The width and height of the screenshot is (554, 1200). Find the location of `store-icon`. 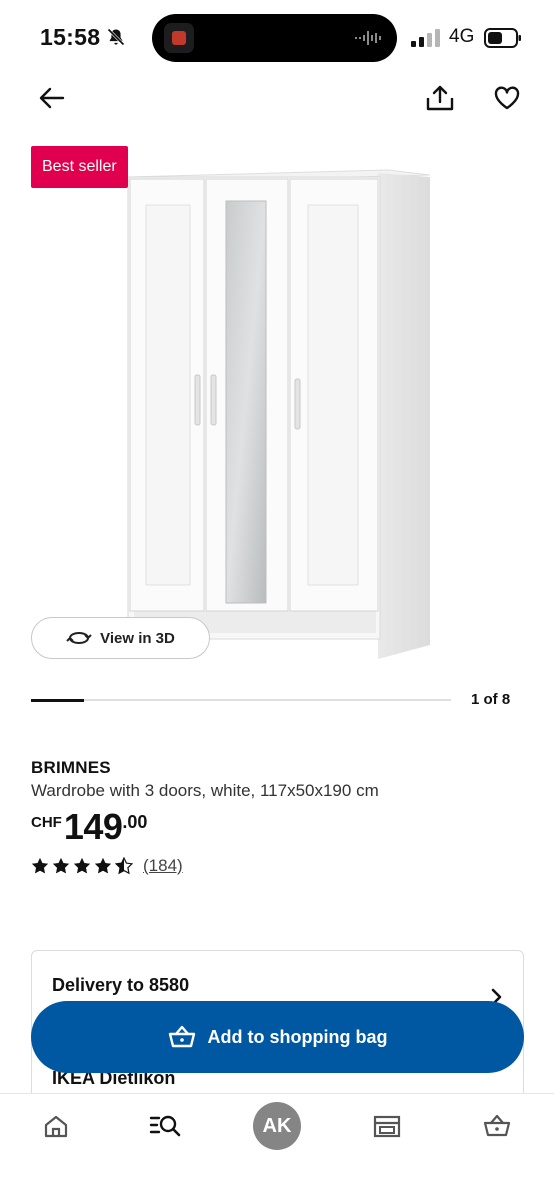

store-icon is located at coordinates (387, 1126).